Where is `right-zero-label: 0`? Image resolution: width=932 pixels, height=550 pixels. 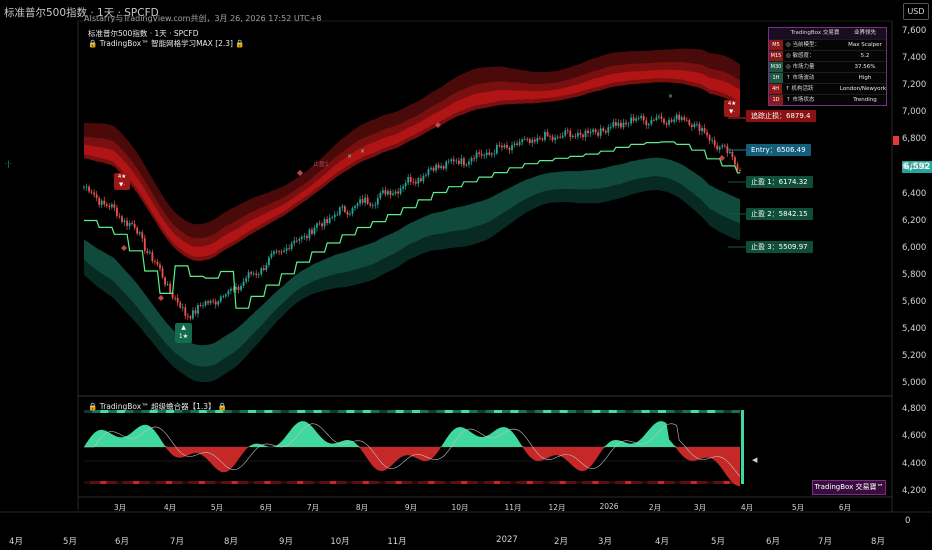
right-zero-label: 0 is located at coordinates (908, 521).